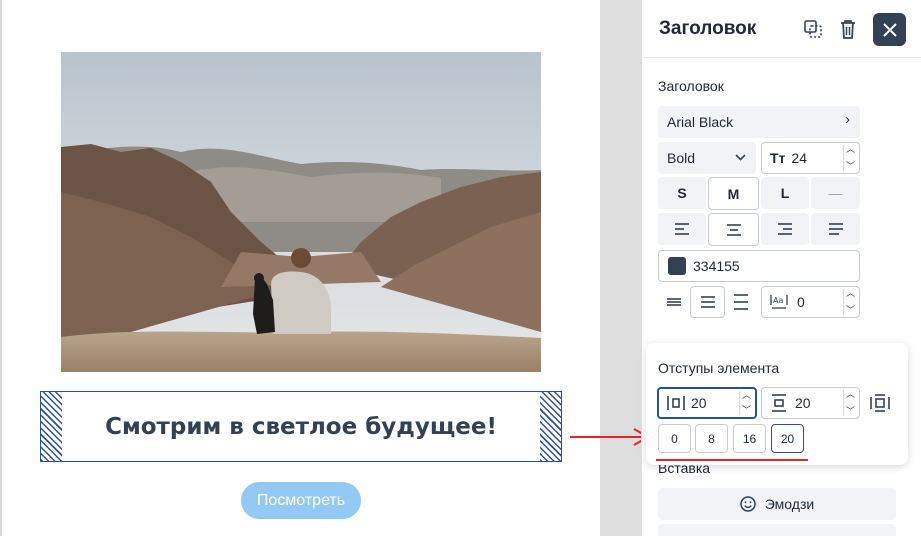 This screenshot has width=921, height=536. I want to click on emoji-button: Эмодзи, so click(777, 504).